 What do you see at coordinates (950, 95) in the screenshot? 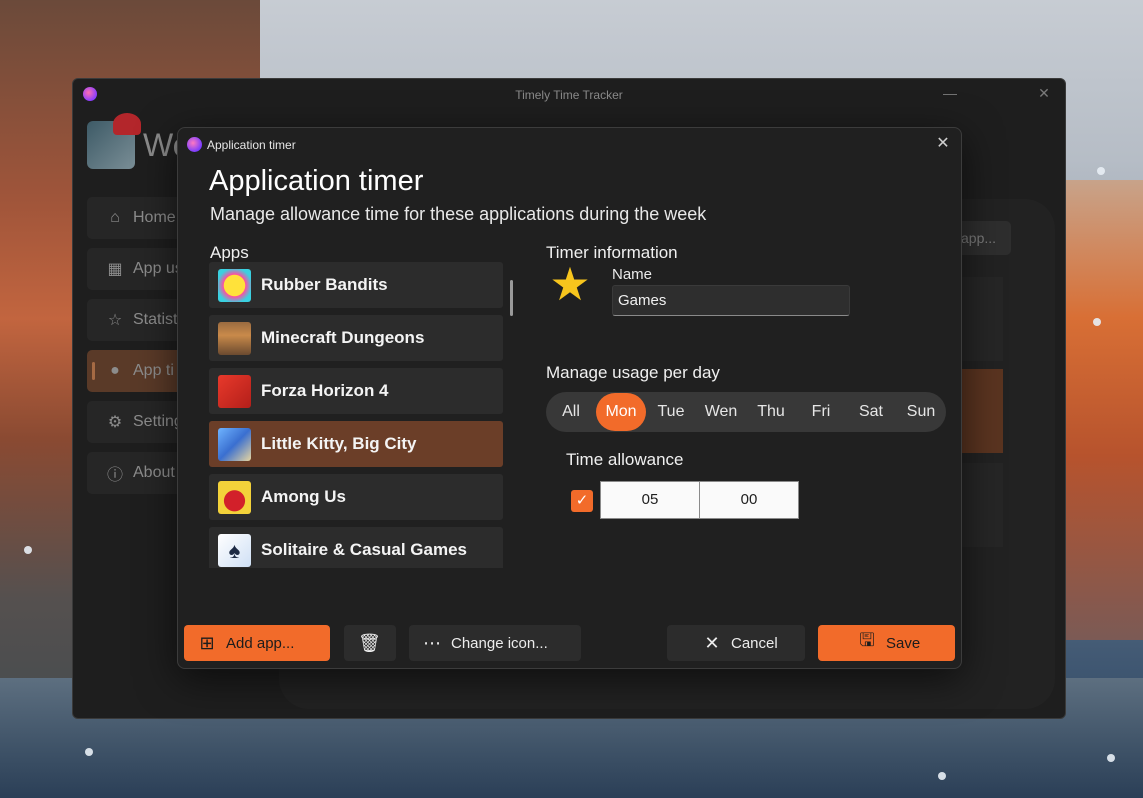
I see `minimize-button: —` at bounding box center [950, 95].